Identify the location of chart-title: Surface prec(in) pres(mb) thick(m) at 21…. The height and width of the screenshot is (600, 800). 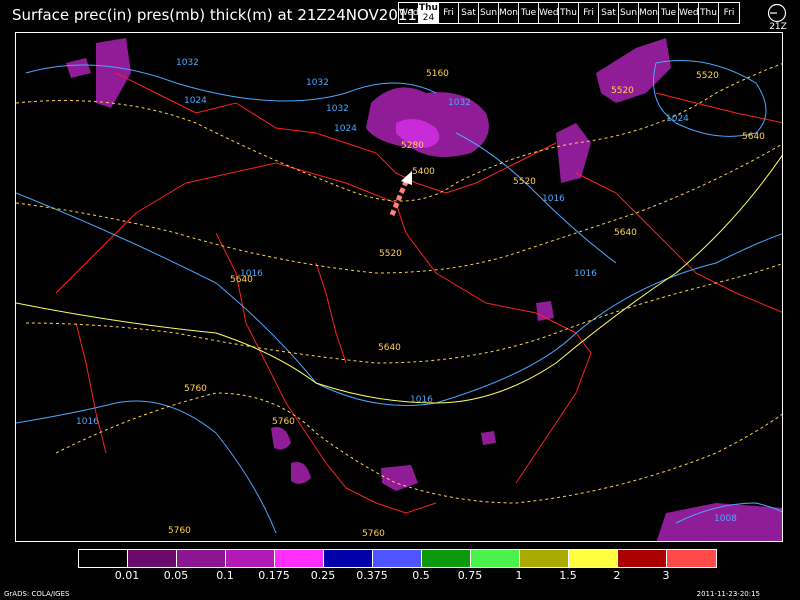
(214, 15).